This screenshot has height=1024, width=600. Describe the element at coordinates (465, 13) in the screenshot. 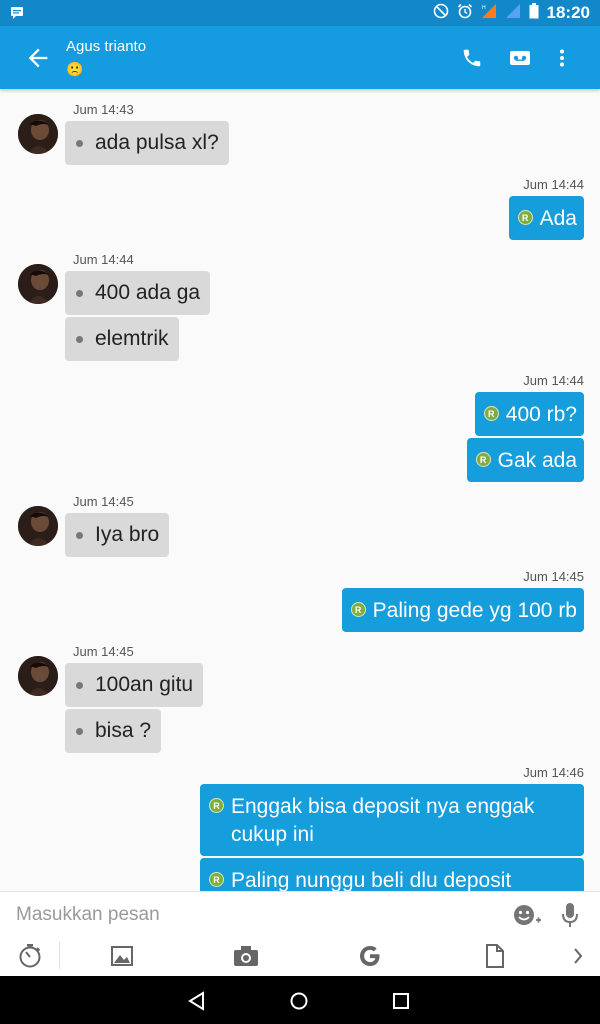

I see `alarm-icon` at that location.